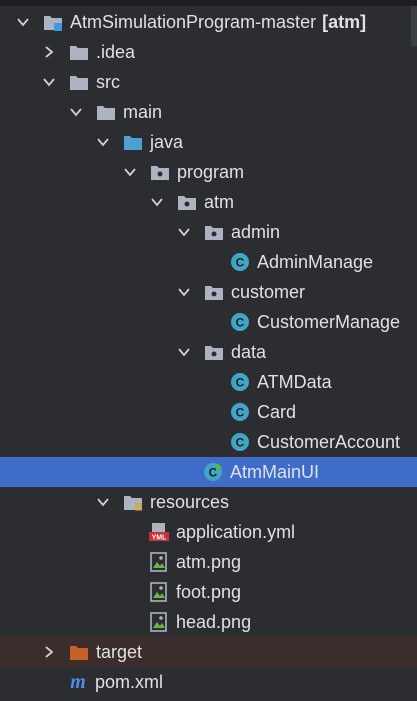 The image size is (417, 701). I want to click on tree-item-label: target, so click(119, 652).